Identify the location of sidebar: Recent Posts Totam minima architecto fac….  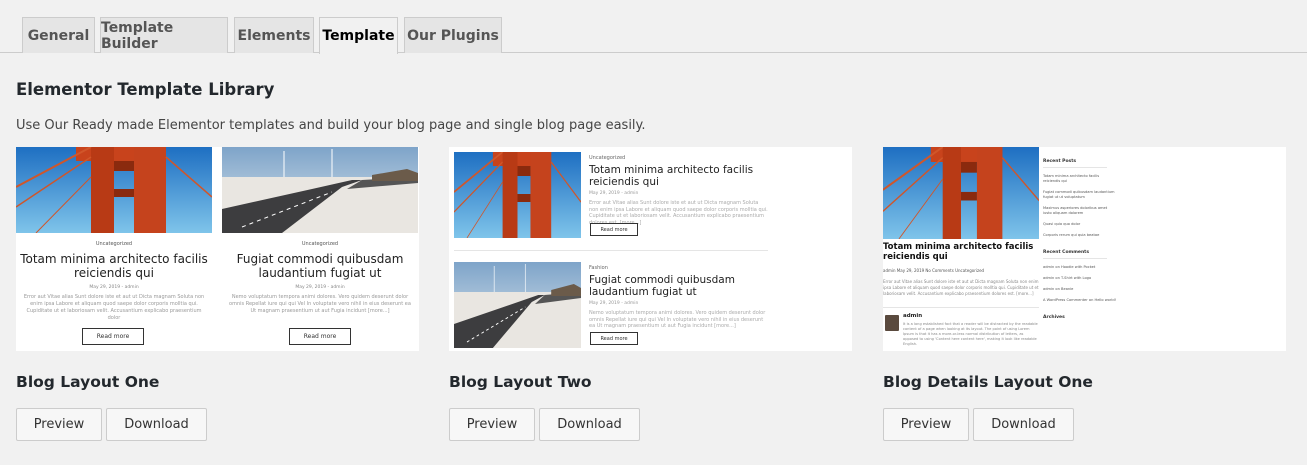
(1080, 239).